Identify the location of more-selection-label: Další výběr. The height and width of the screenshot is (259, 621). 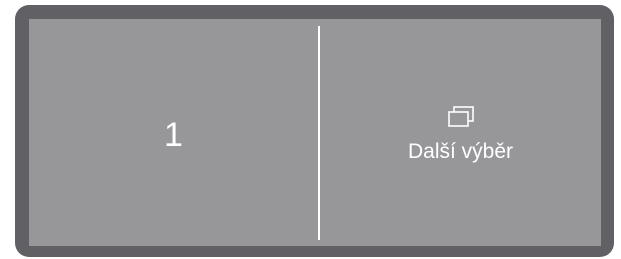
(460, 151).